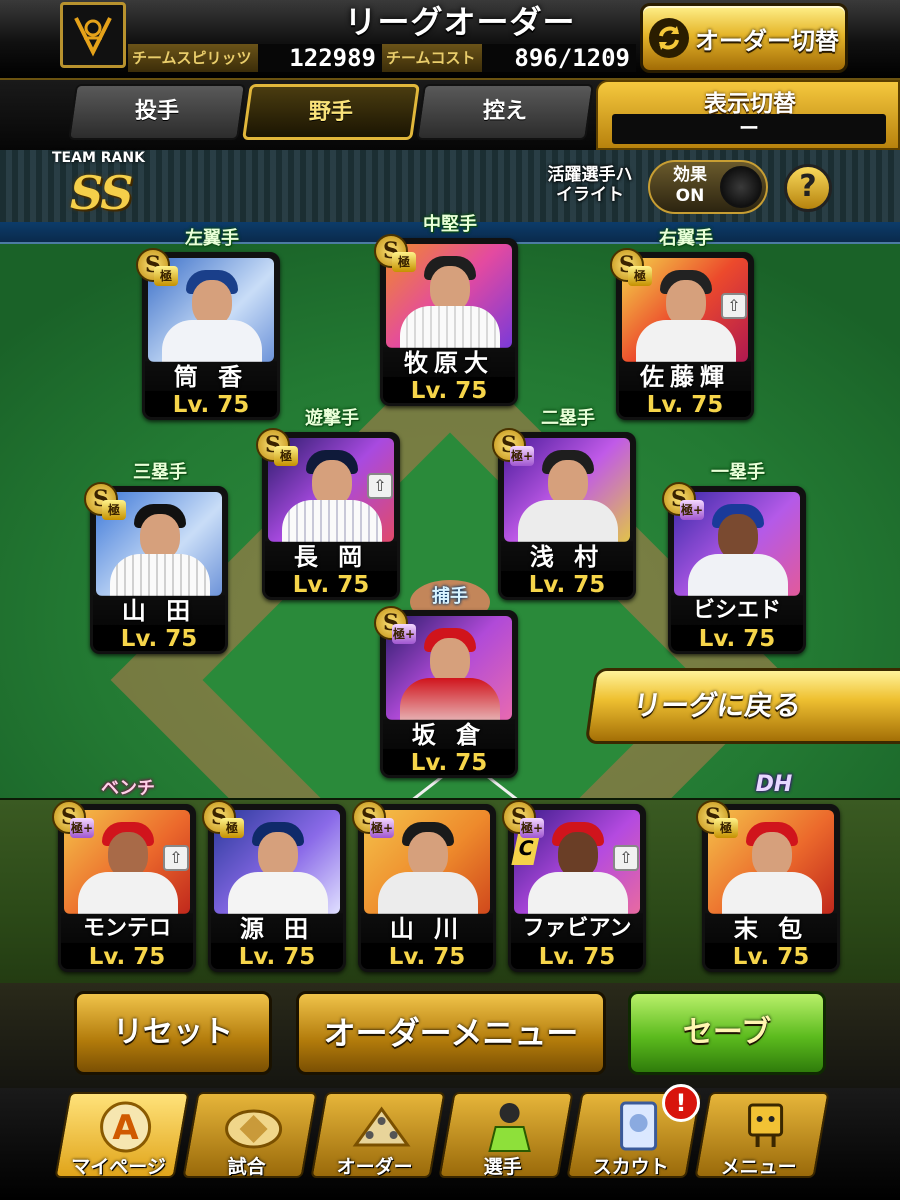 The image size is (900, 1200). I want to click on effect-toggle-state: ON, so click(690, 196).